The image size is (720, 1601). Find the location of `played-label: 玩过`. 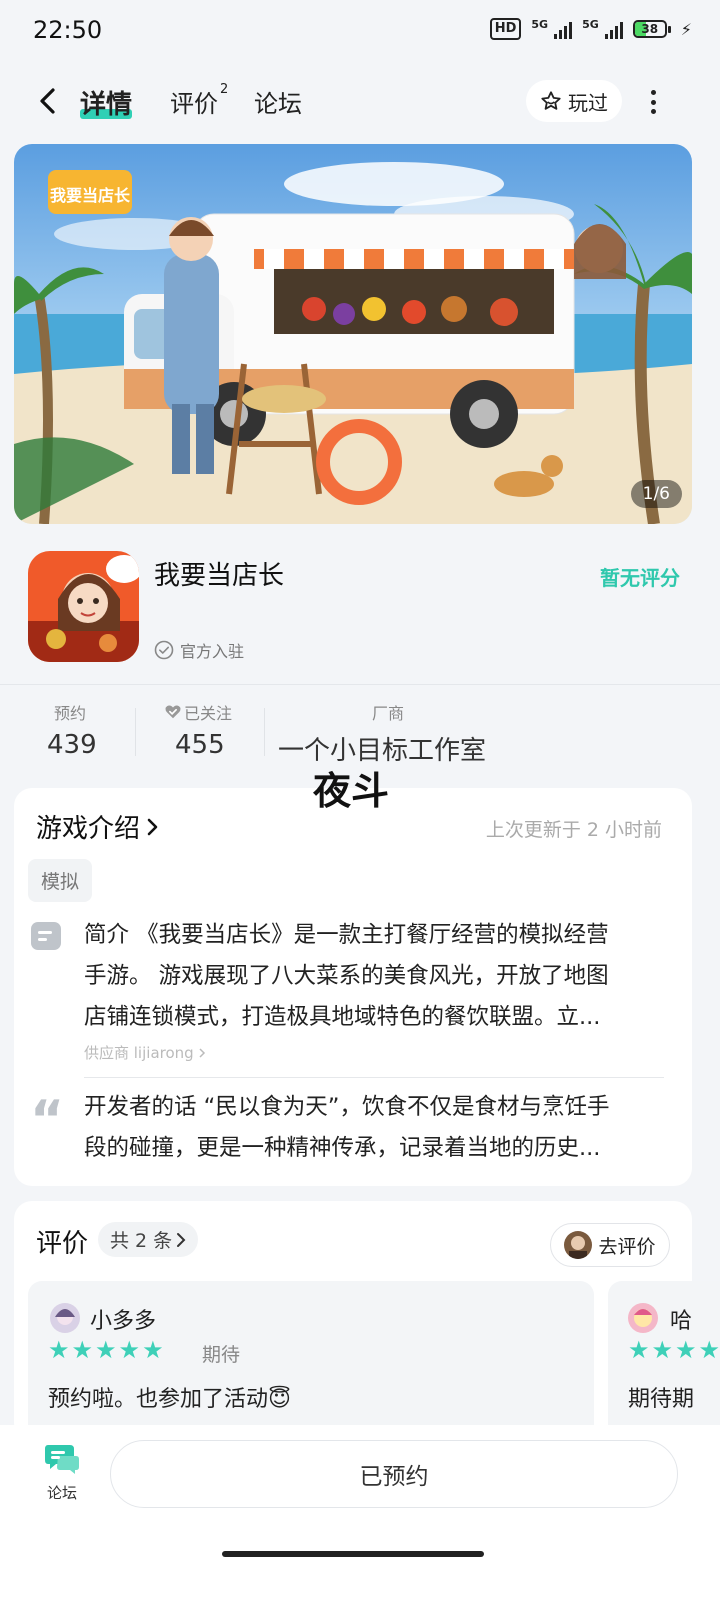

played-label: 玩过 is located at coordinates (588, 102).